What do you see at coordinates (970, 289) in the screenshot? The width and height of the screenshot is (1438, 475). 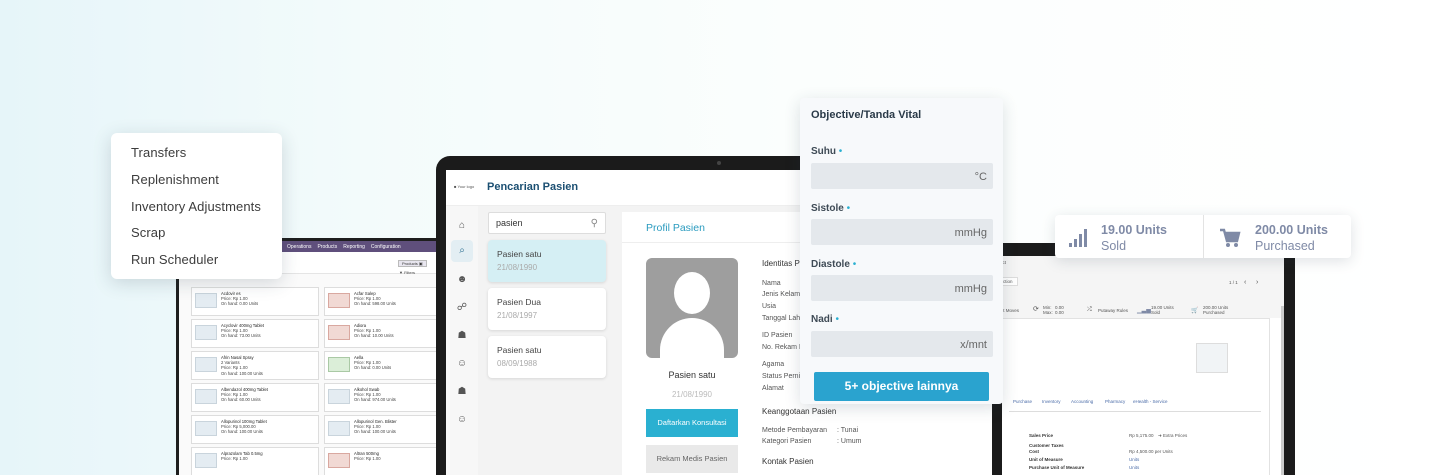 I see `diastole-unit: mmHg` at bounding box center [970, 289].